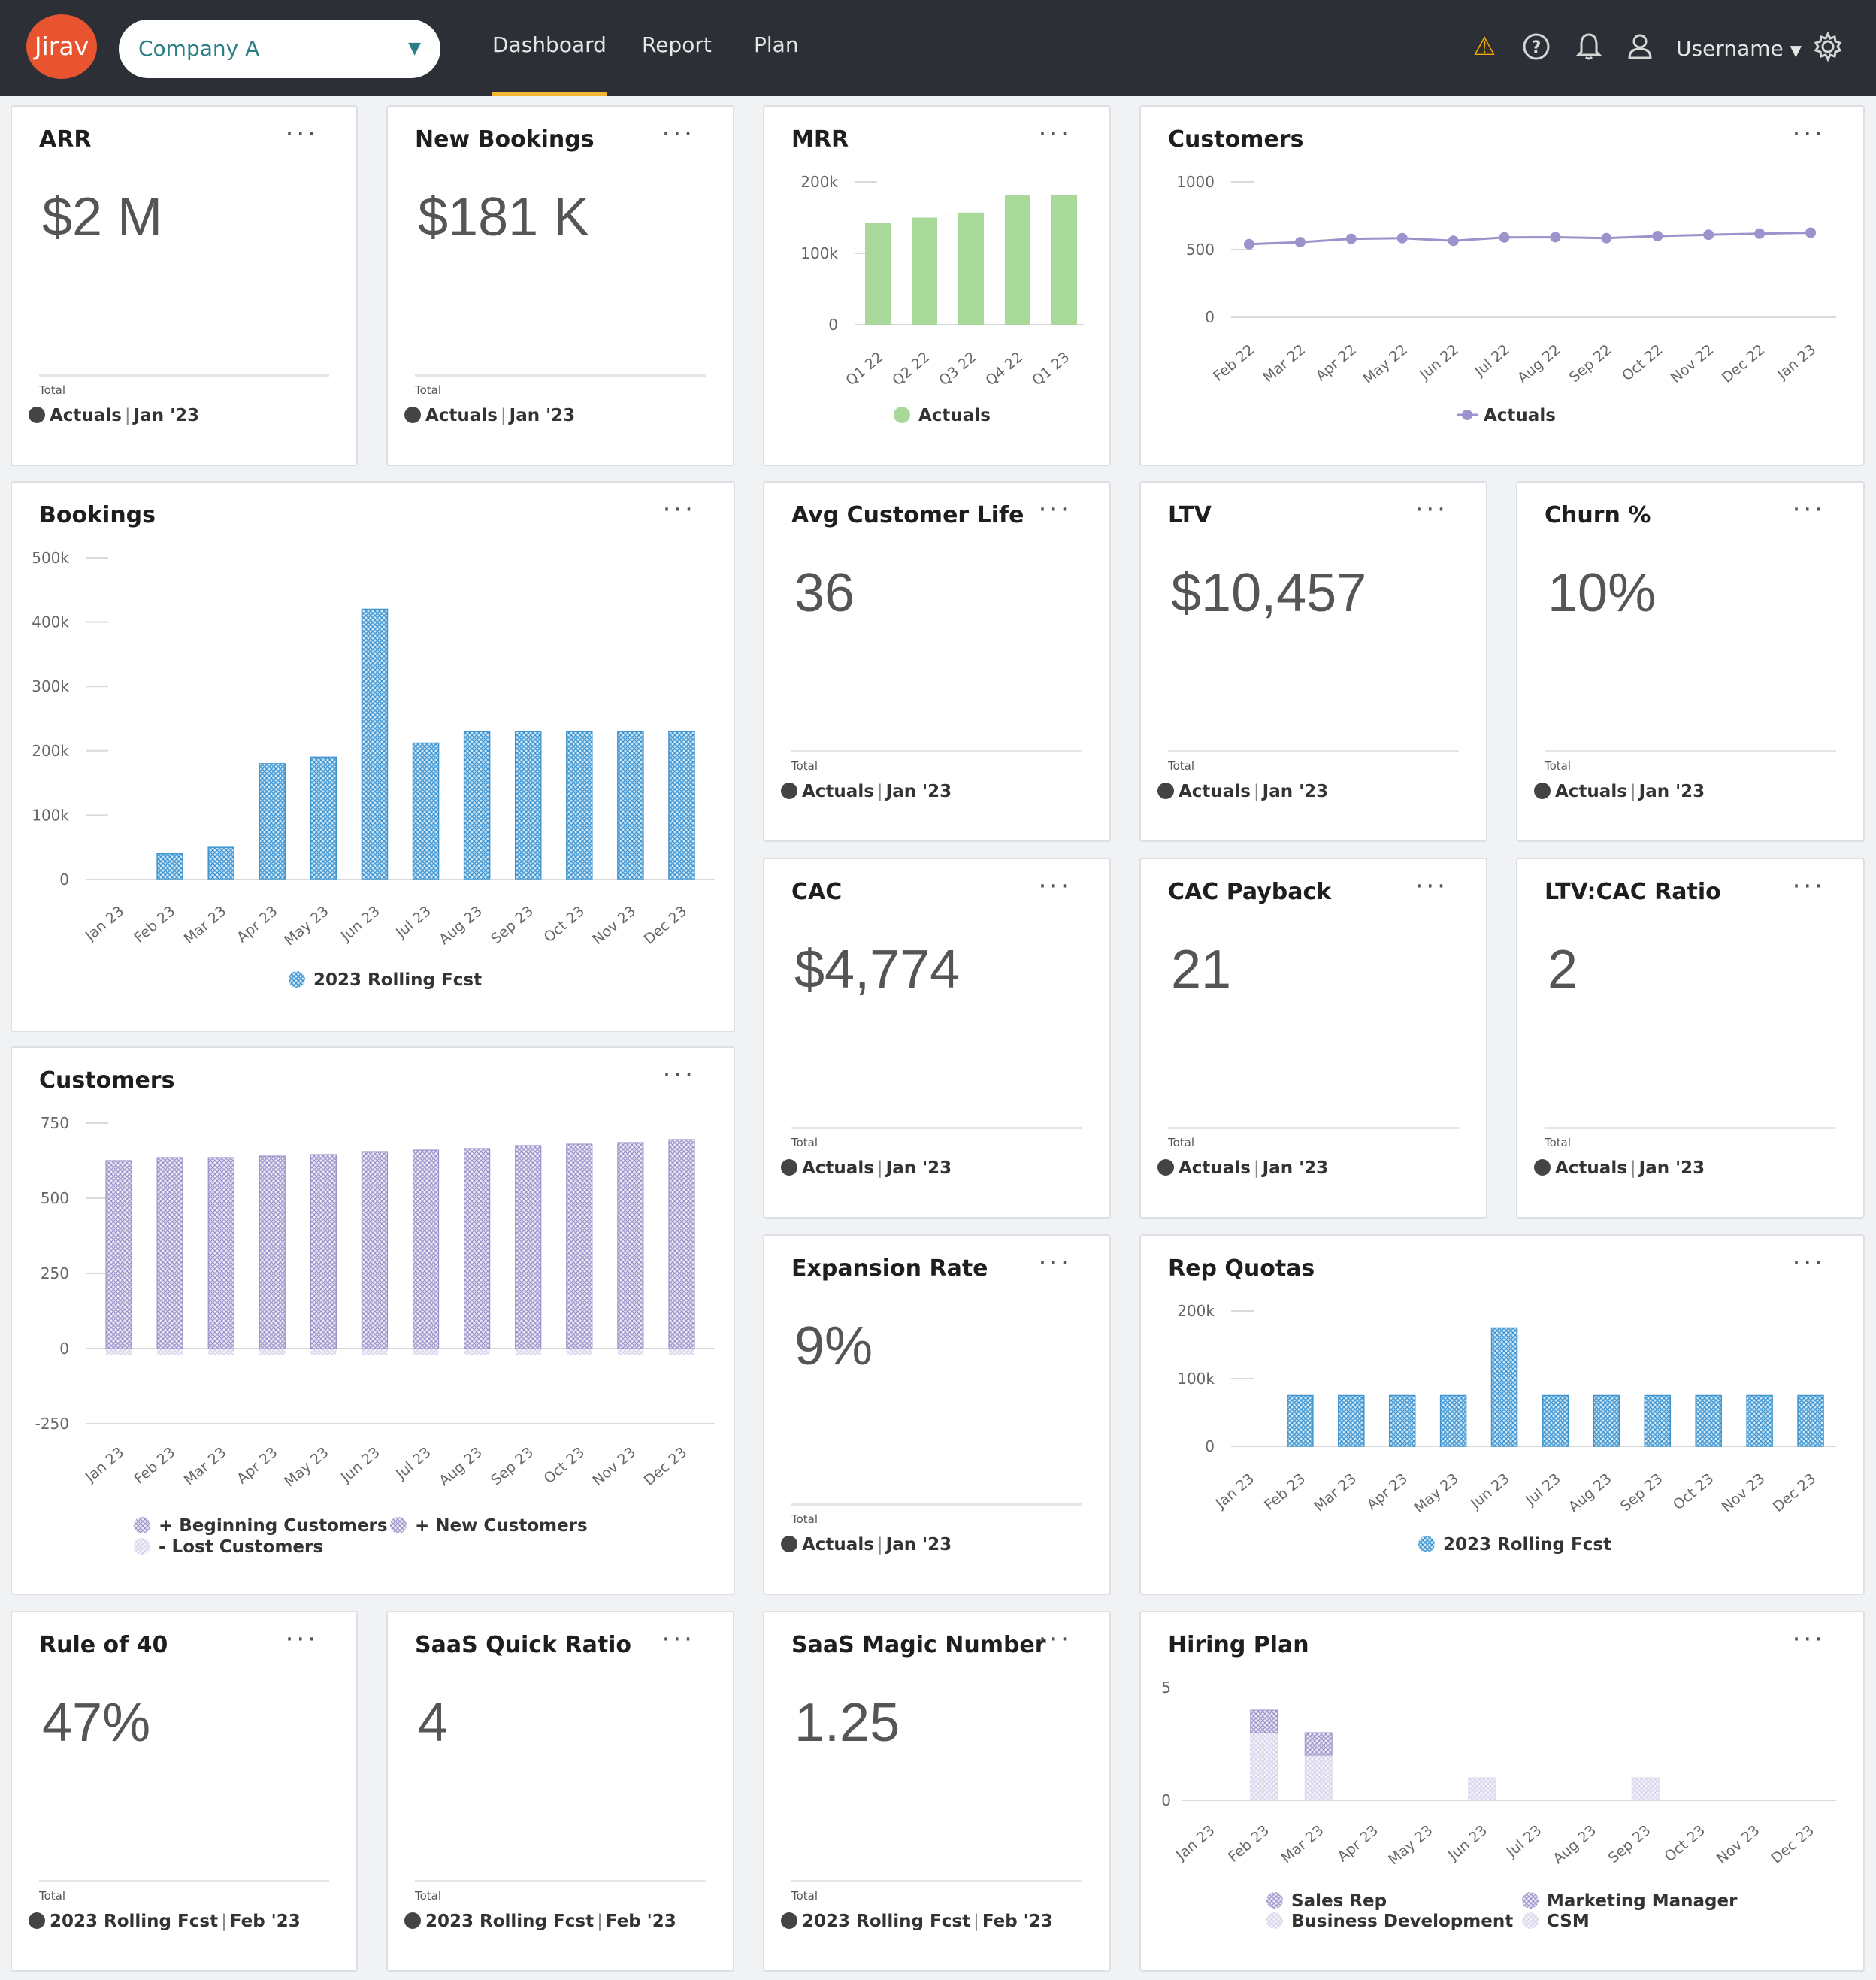 This screenshot has height=1980, width=1876. Describe the element at coordinates (877, 970) in the screenshot. I see `kpi-value: $4,774` at that location.